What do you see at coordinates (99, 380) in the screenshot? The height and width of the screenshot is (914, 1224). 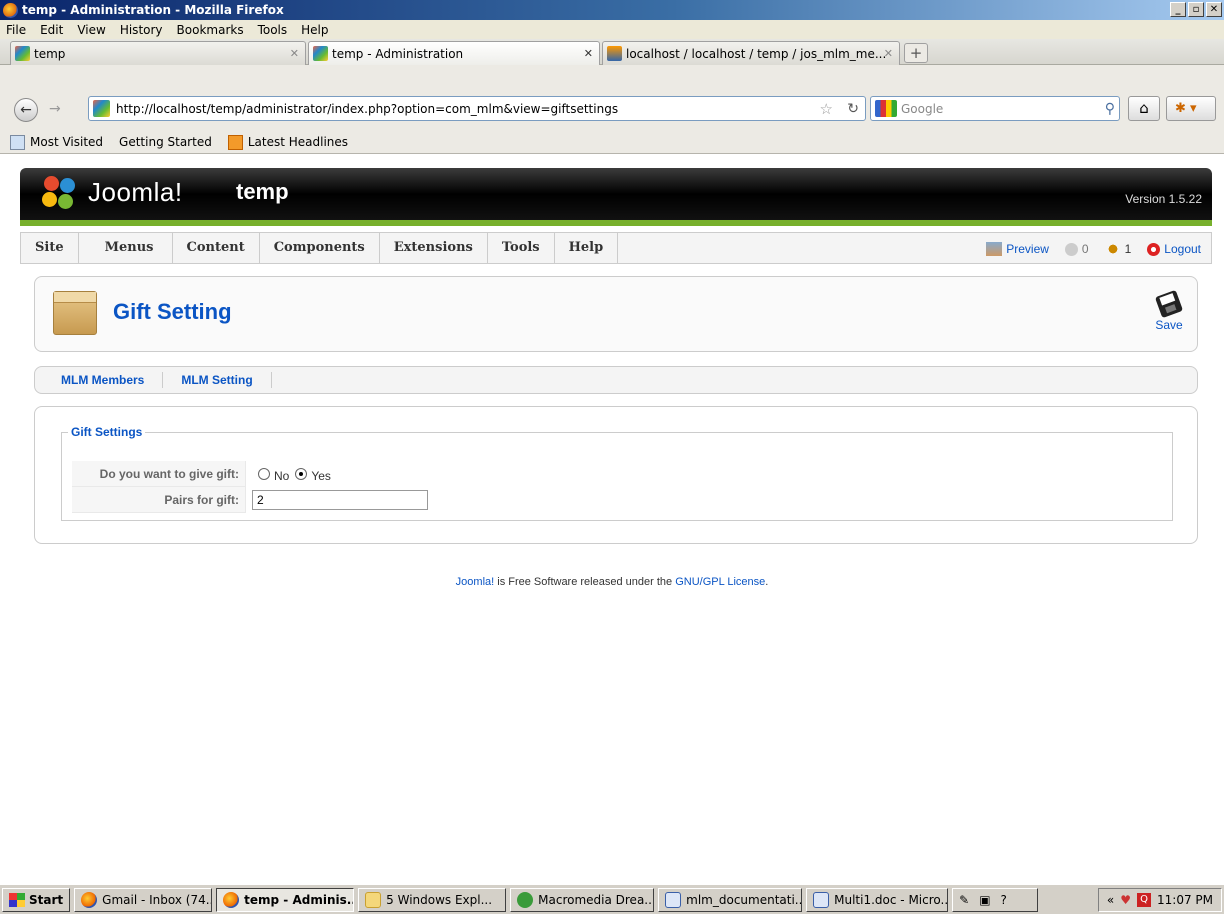 I see `submenu-mlm-members: MLM Members` at bounding box center [99, 380].